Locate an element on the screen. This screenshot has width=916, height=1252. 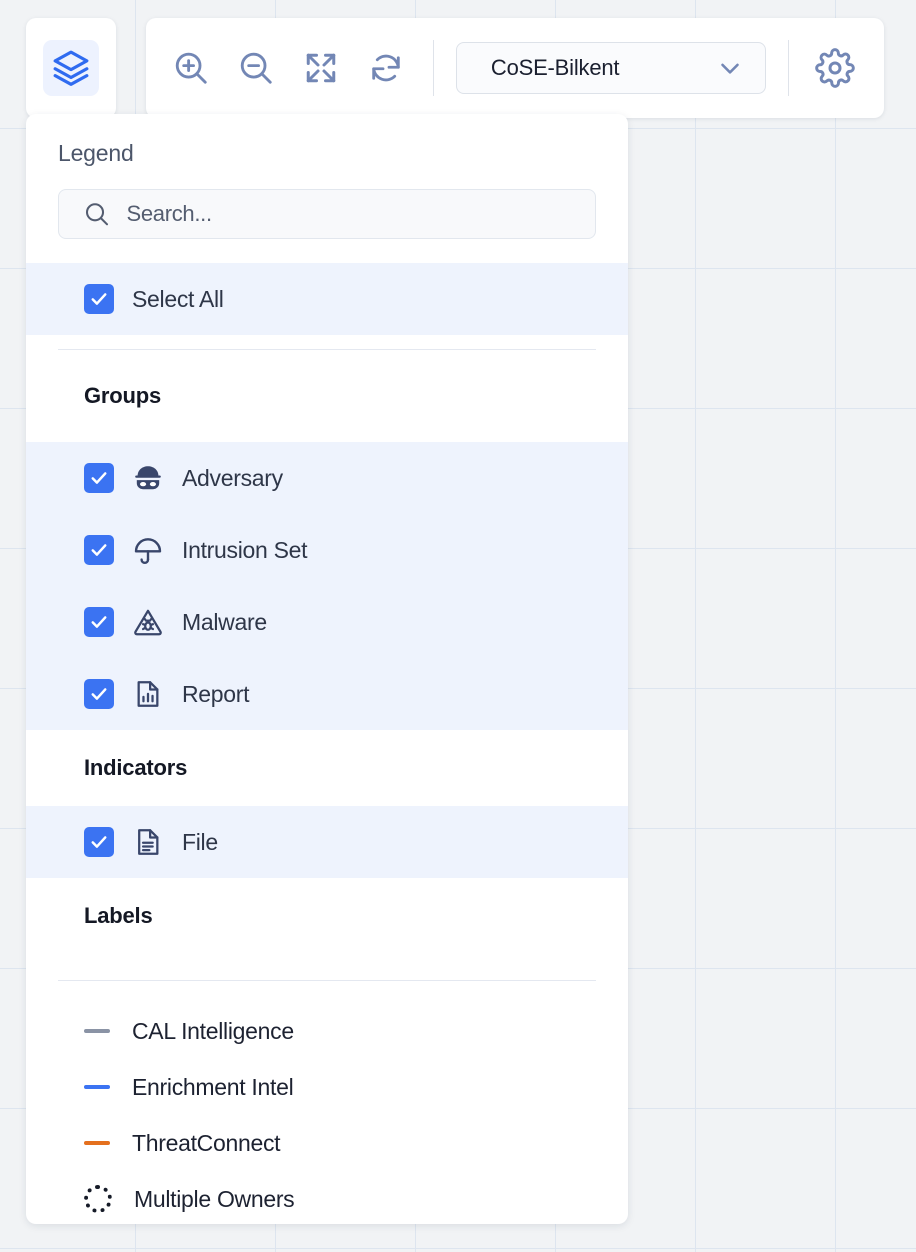
intrusion-set-checkbox is located at coordinates (99, 550).